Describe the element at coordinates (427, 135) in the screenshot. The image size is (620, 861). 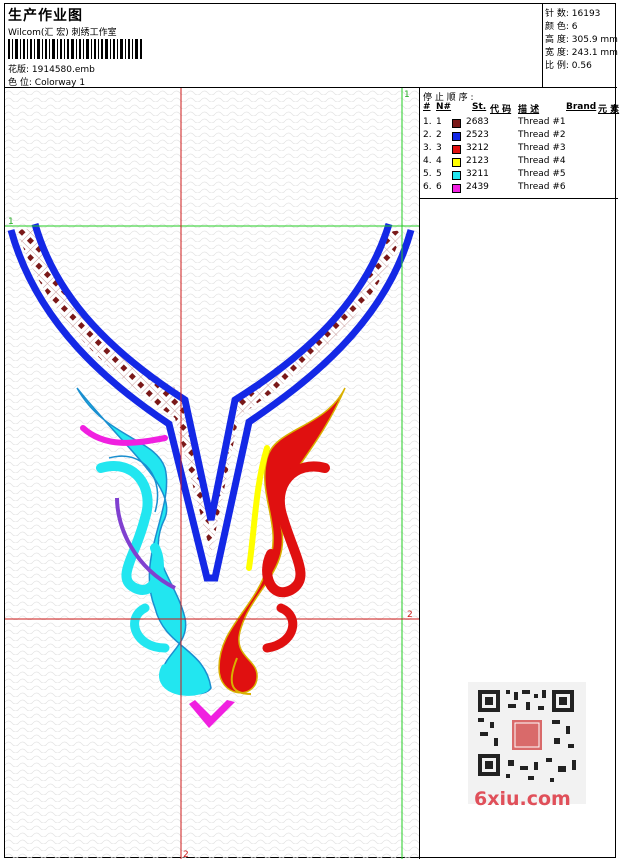
I see `row-num: 2.` at that location.